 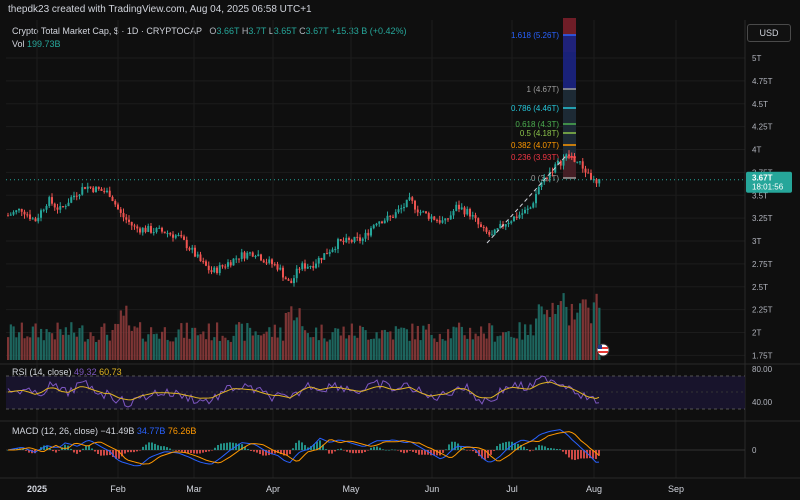 I want to click on macd-tick-label: 0, so click(x=754, y=450).